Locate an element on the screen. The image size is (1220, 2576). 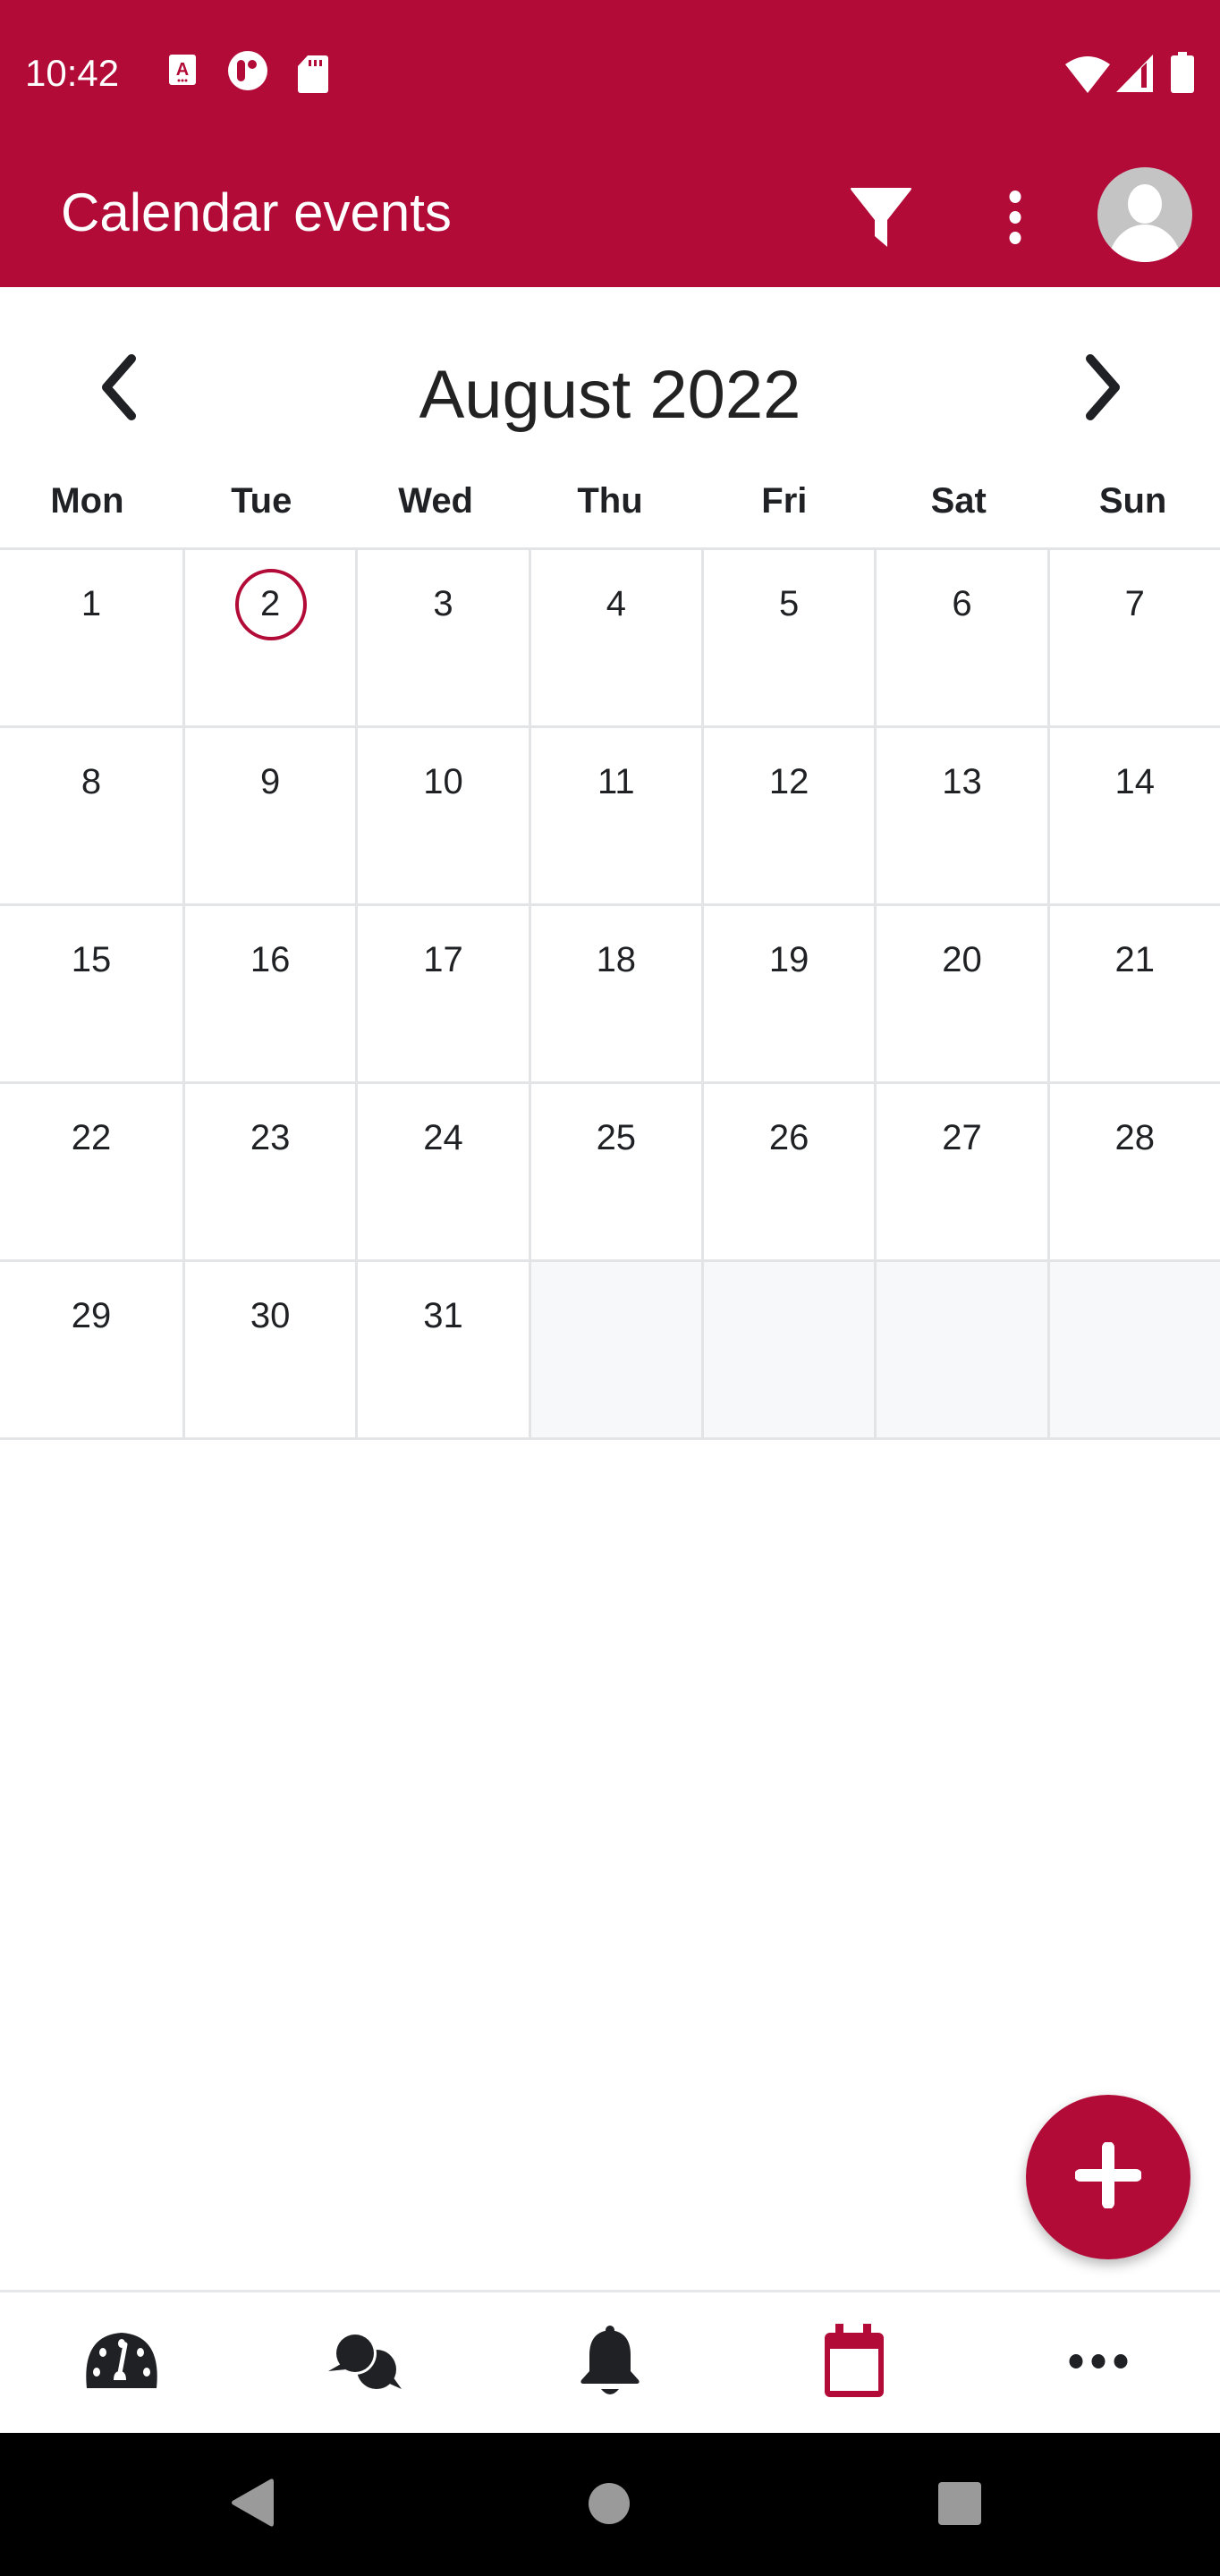
weekday-label: Mon is located at coordinates (87, 501).